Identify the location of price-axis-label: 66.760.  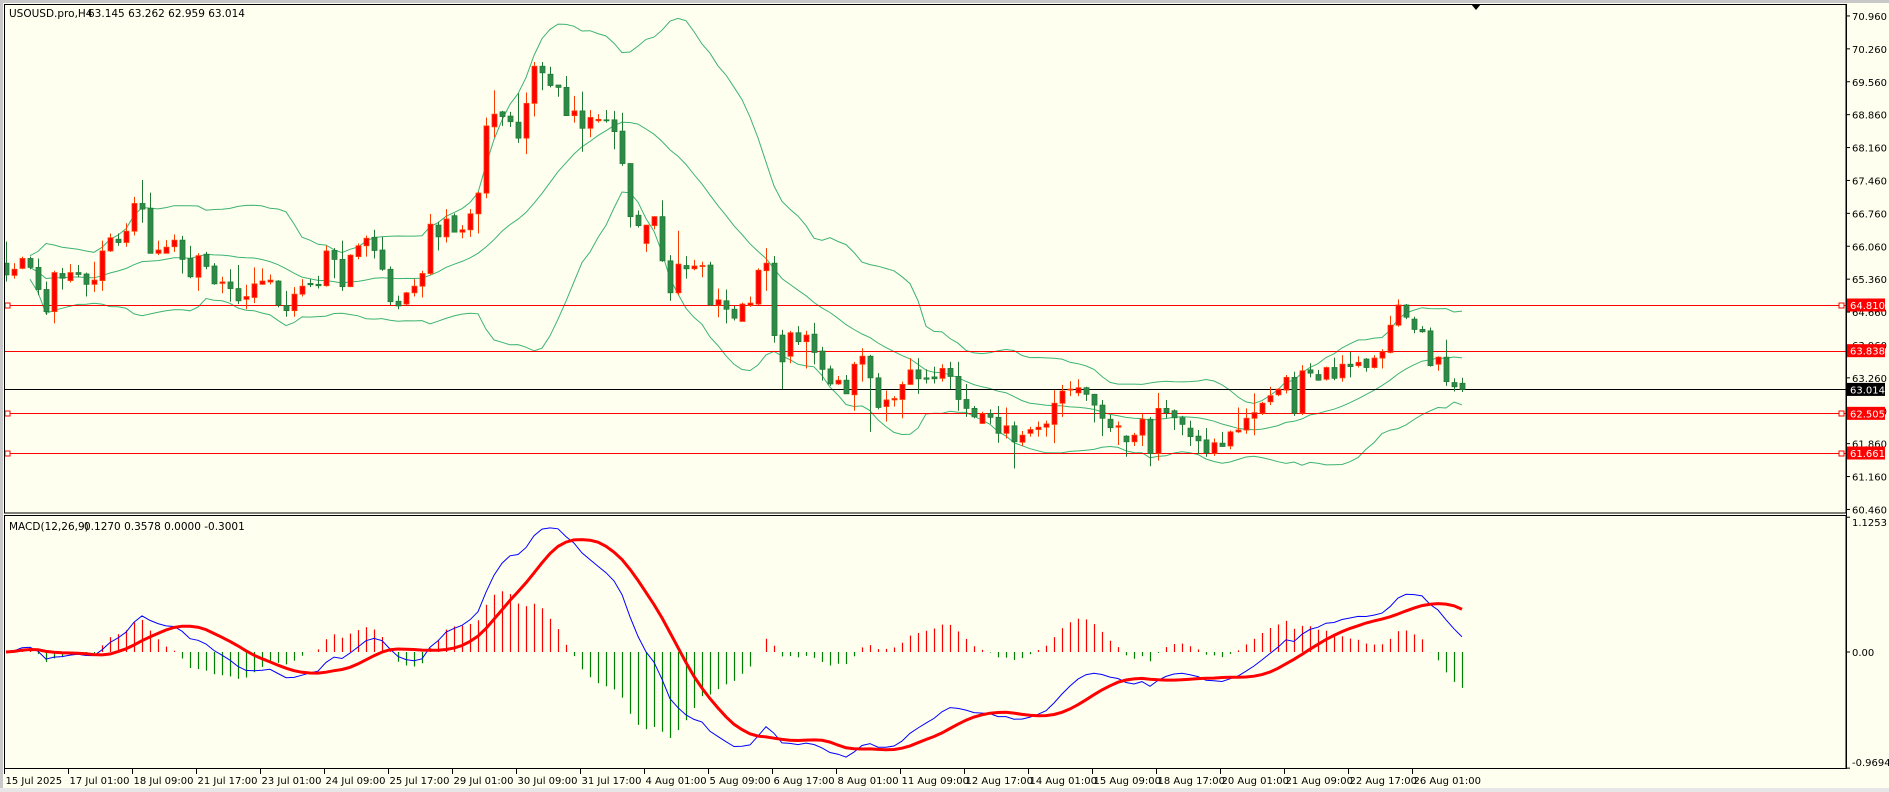
(1869, 214).